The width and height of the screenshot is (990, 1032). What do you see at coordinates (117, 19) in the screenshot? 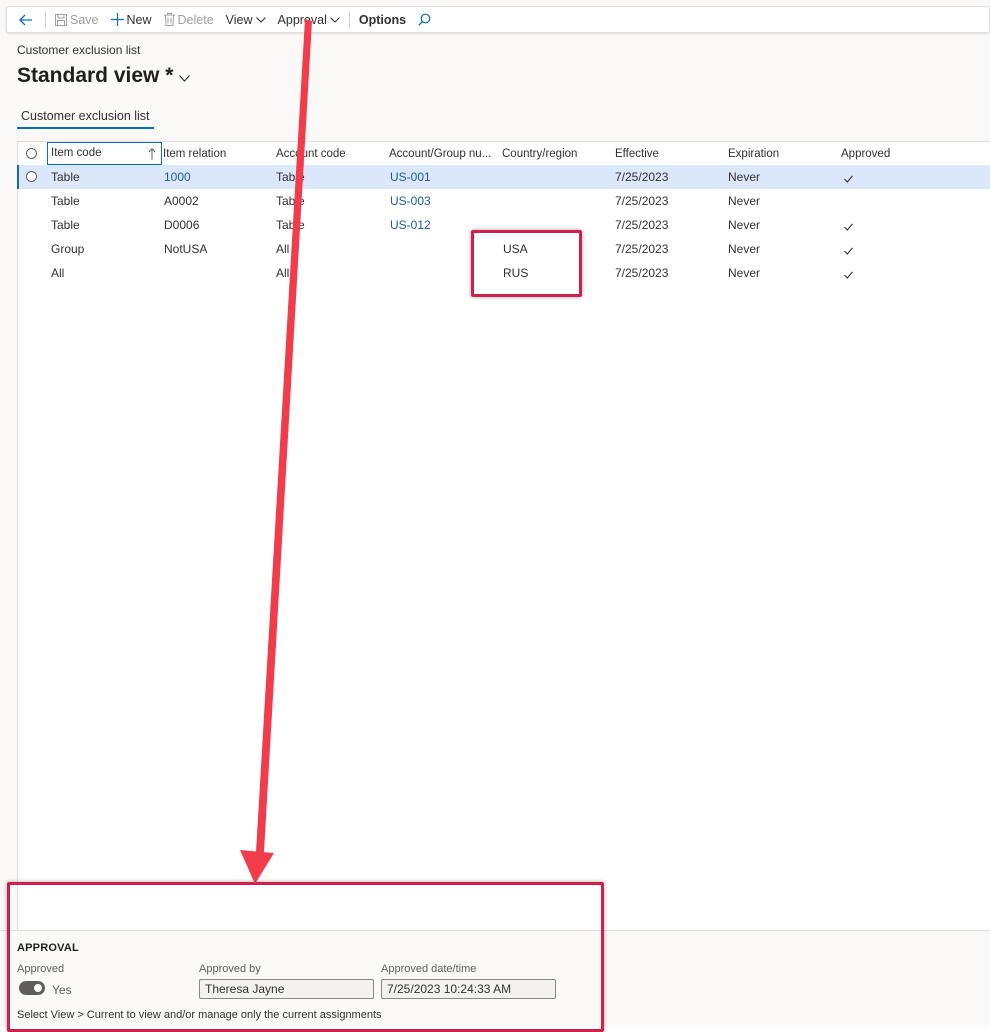
I see `plus-icon` at bounding box center [117, 19].